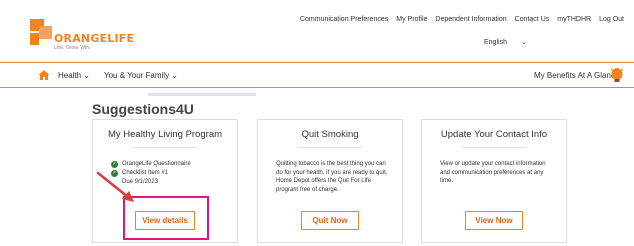  Describe the element at coordinates (574, 19) in the screenshot. I see `topnav-mythdhr: myTHDHR` at that location.